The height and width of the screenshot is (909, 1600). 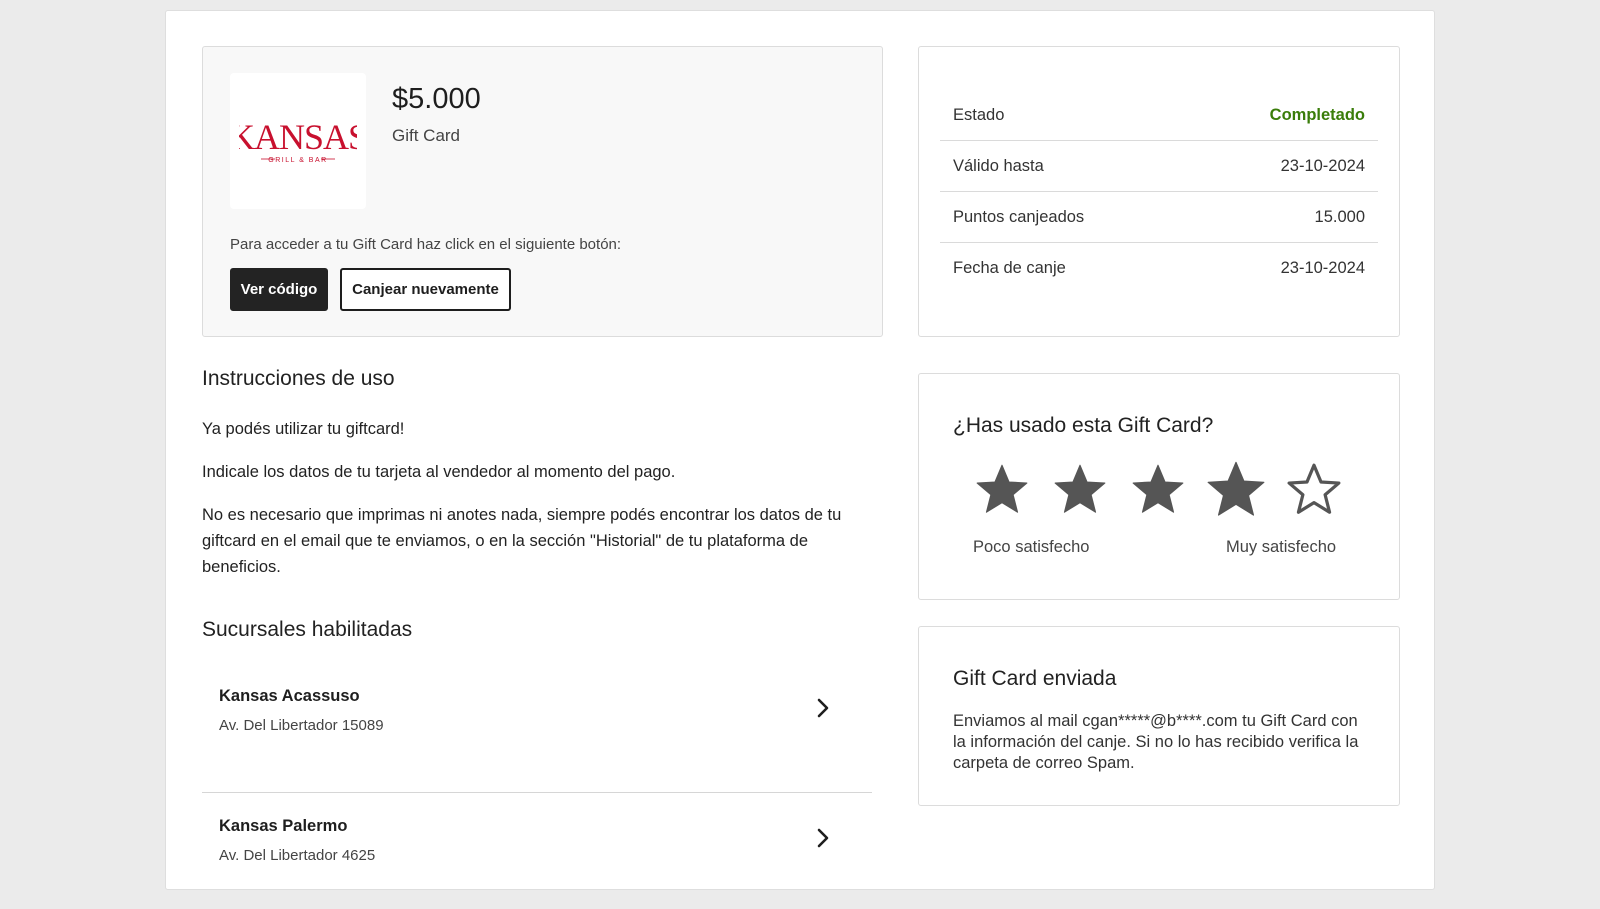 I want to click on branch-item: Kansas Palermo Av. Del Libertador 4625, so click(x=537, y=853).